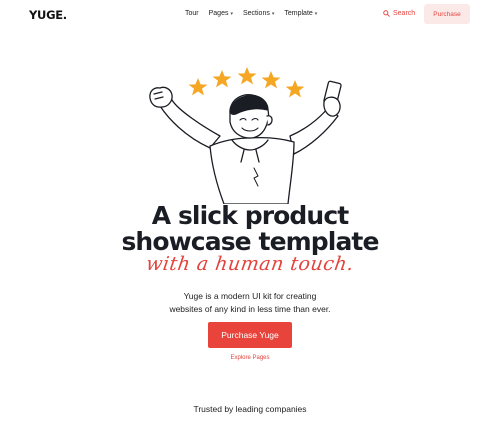  Describe the element at coordinates (48, 15) in the screenshot. I see `brand-logo: YUGE.` at that location.